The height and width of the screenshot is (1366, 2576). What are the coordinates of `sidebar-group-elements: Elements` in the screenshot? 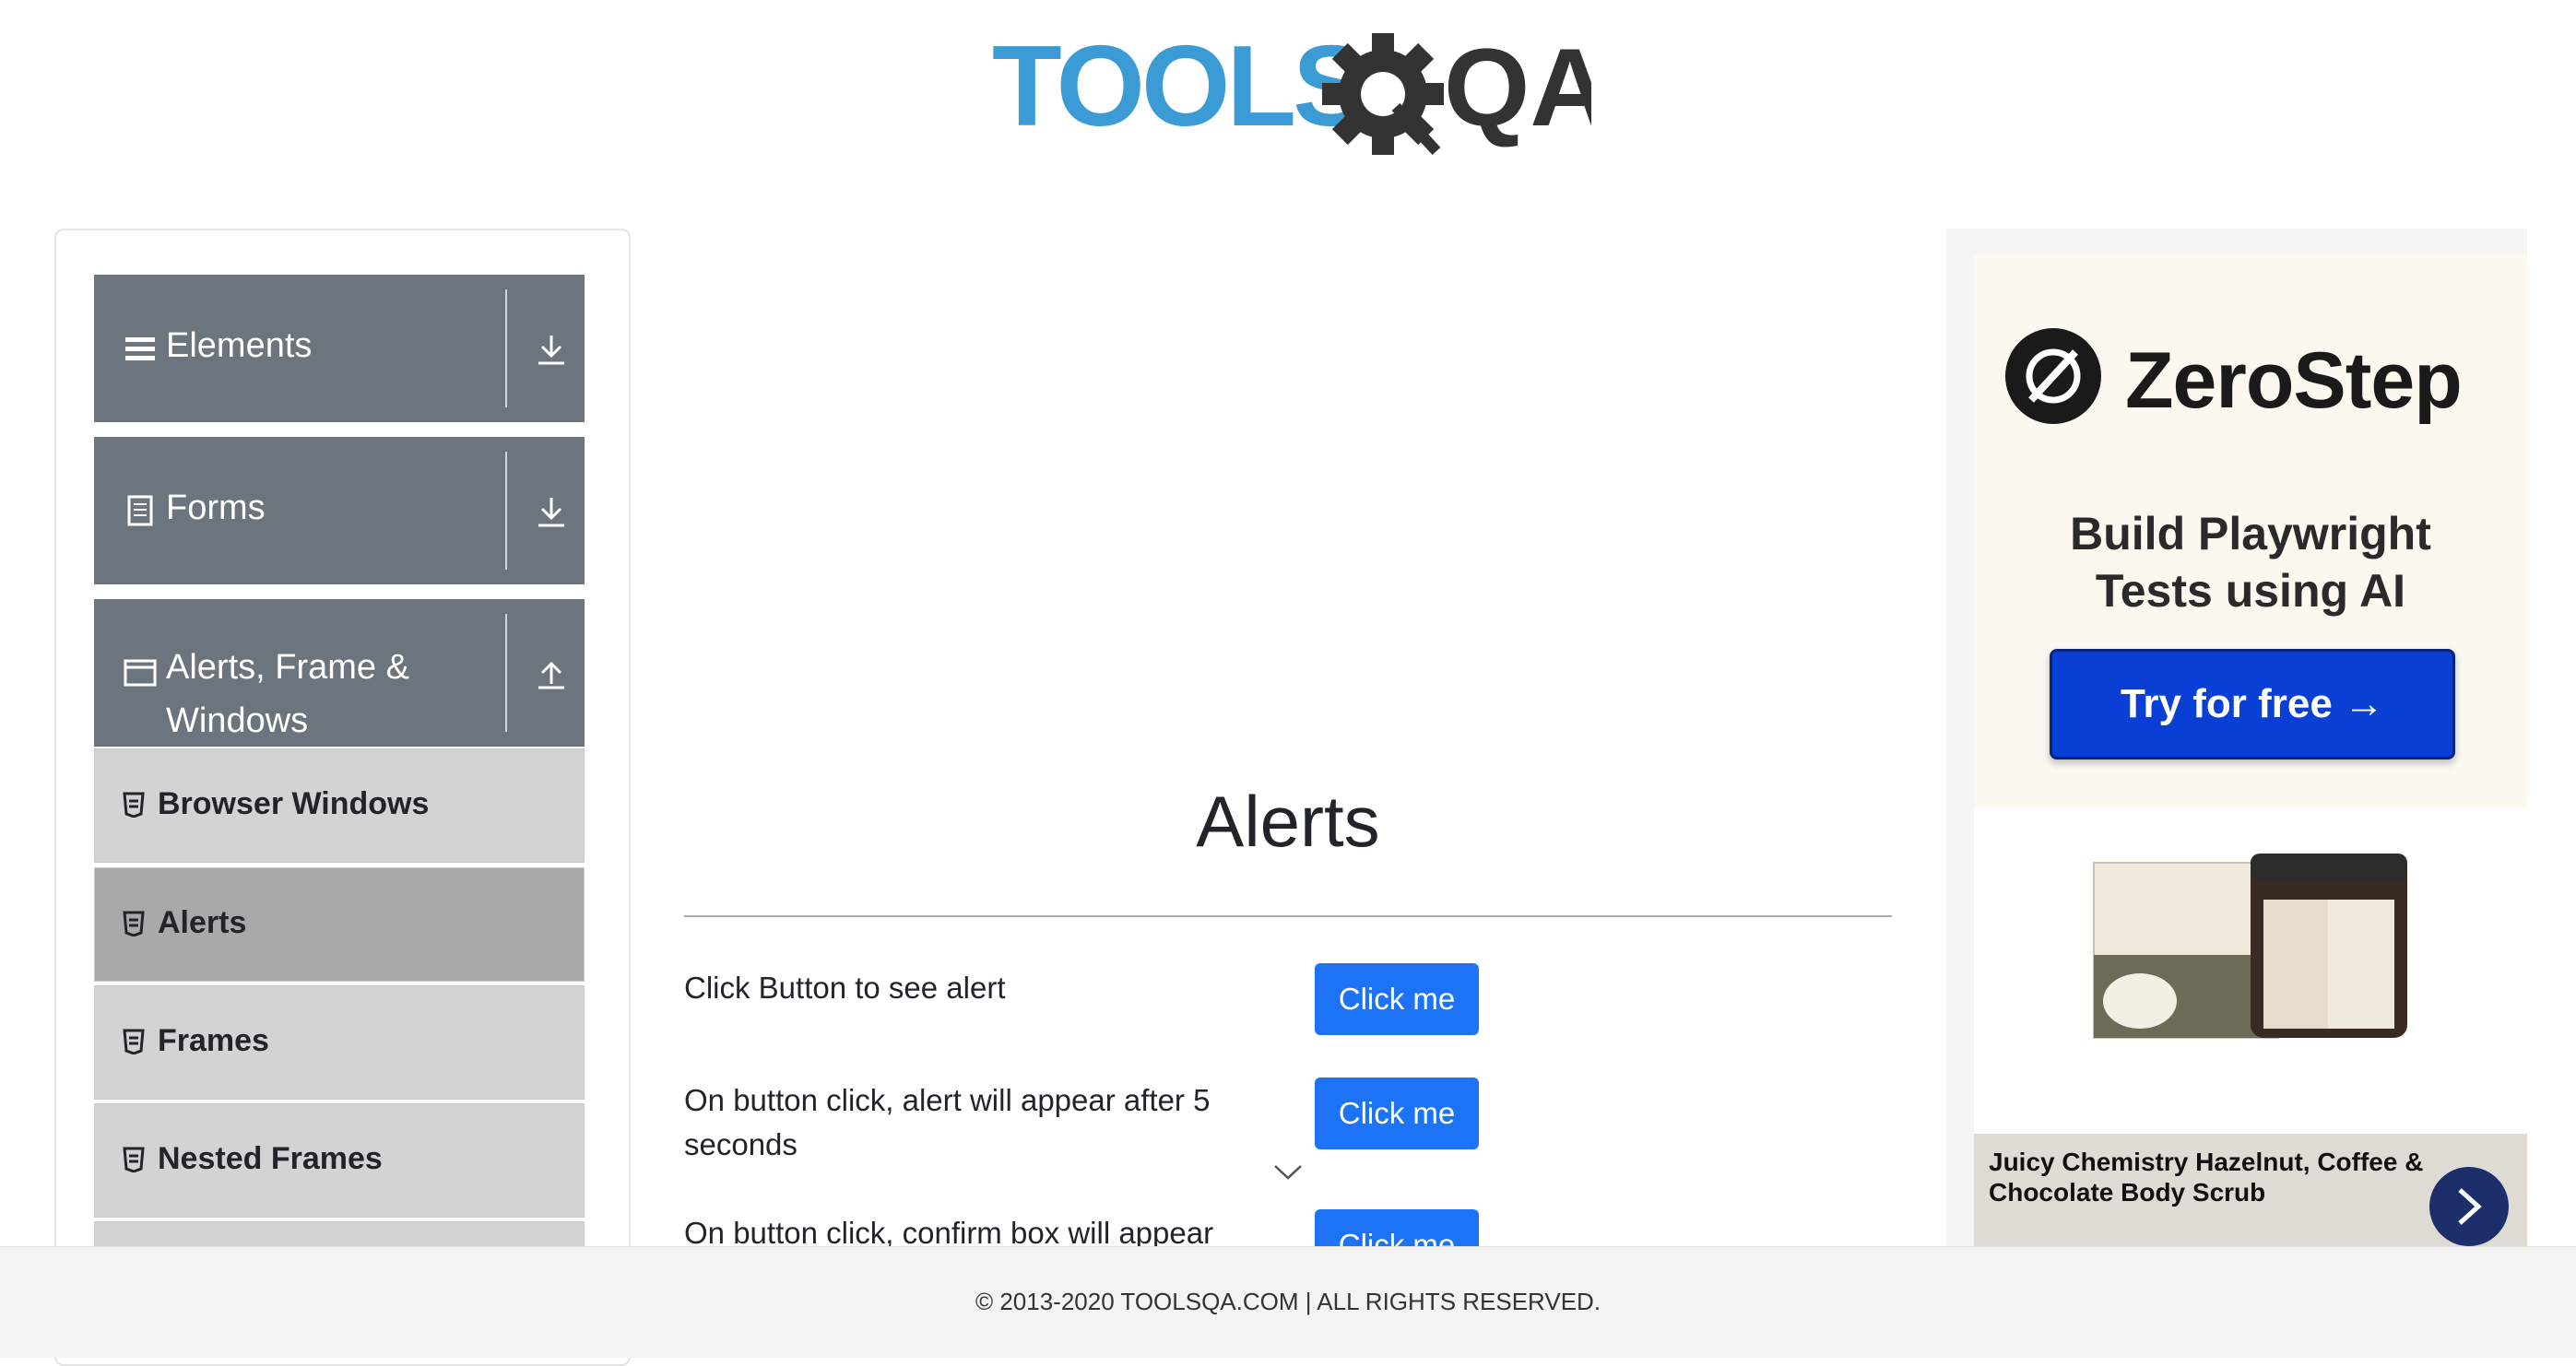 It's located at (339, 349).